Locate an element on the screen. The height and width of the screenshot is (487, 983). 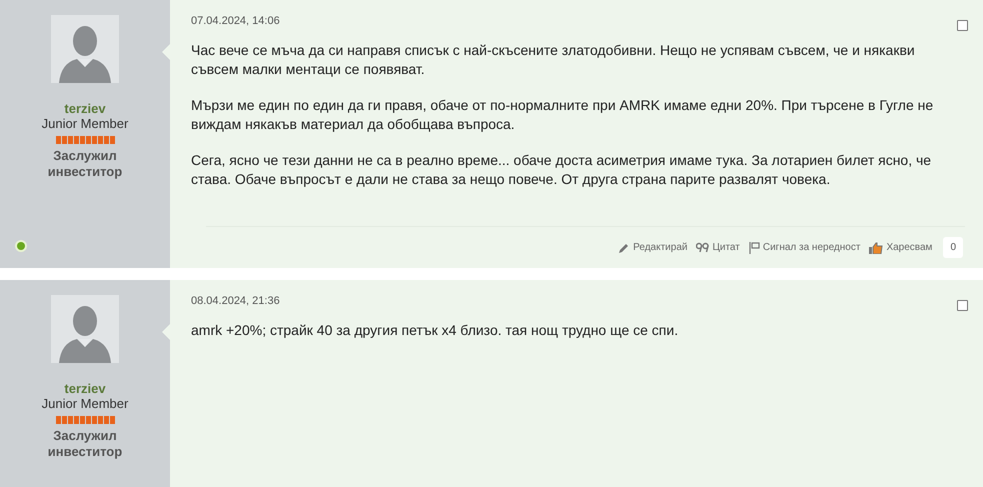
report-link: Сигнал за нередност is located at coordinates (804, 247).